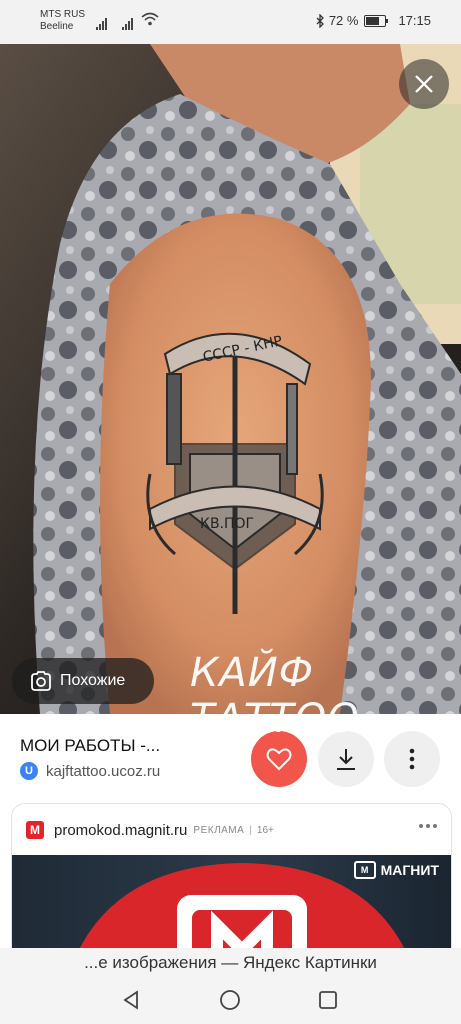 The height and width of the screenshot is (1024, 461). What do you see at coordinates (227, 524) in the screenshot?
I see `tattoo-banner-bottom: КВ.ПОГ` at bounding box center [227, 524].